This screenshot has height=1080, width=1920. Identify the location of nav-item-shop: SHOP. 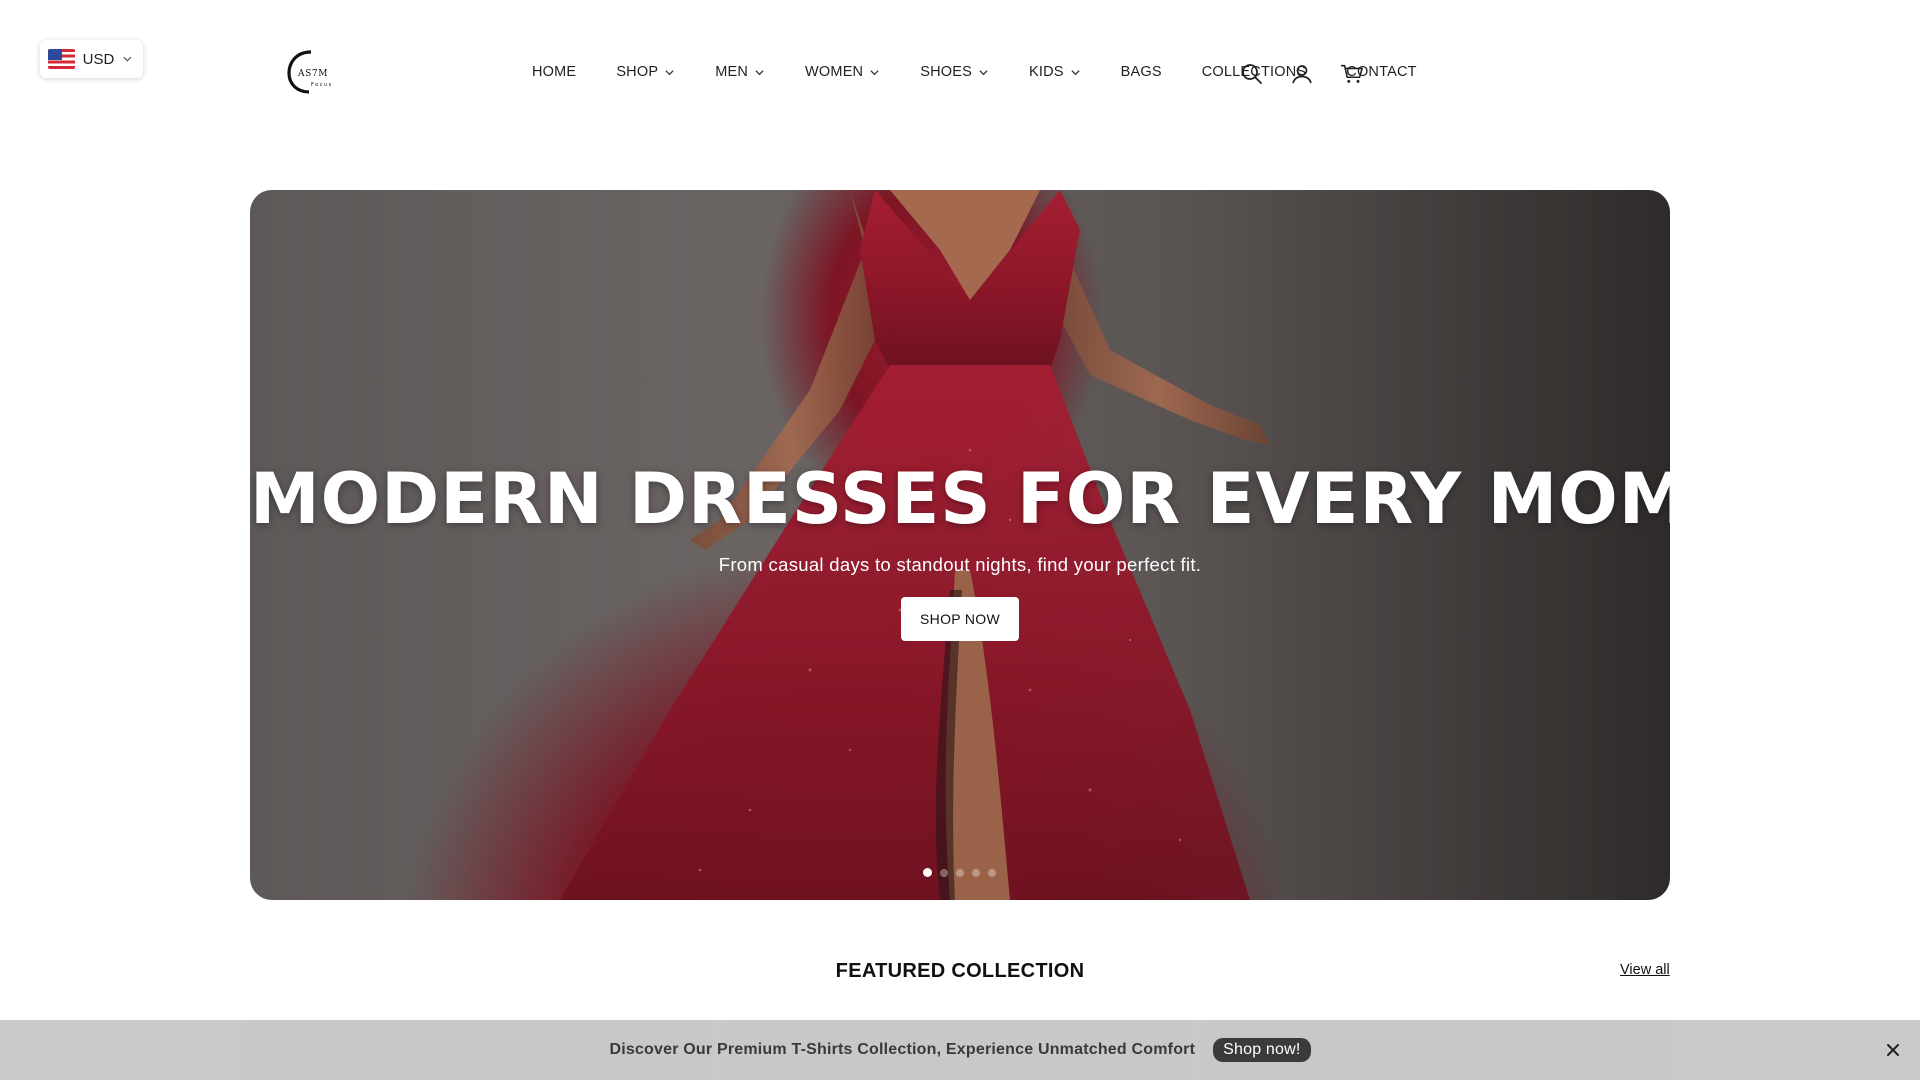
(645, 72).